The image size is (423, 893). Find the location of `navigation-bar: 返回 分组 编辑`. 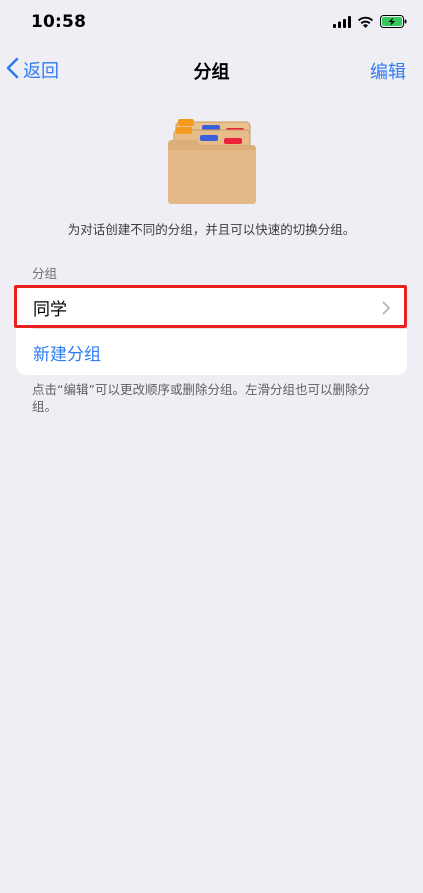

navigation-bar: 返回 分组 编辑 is located at coordinates (211, 70).